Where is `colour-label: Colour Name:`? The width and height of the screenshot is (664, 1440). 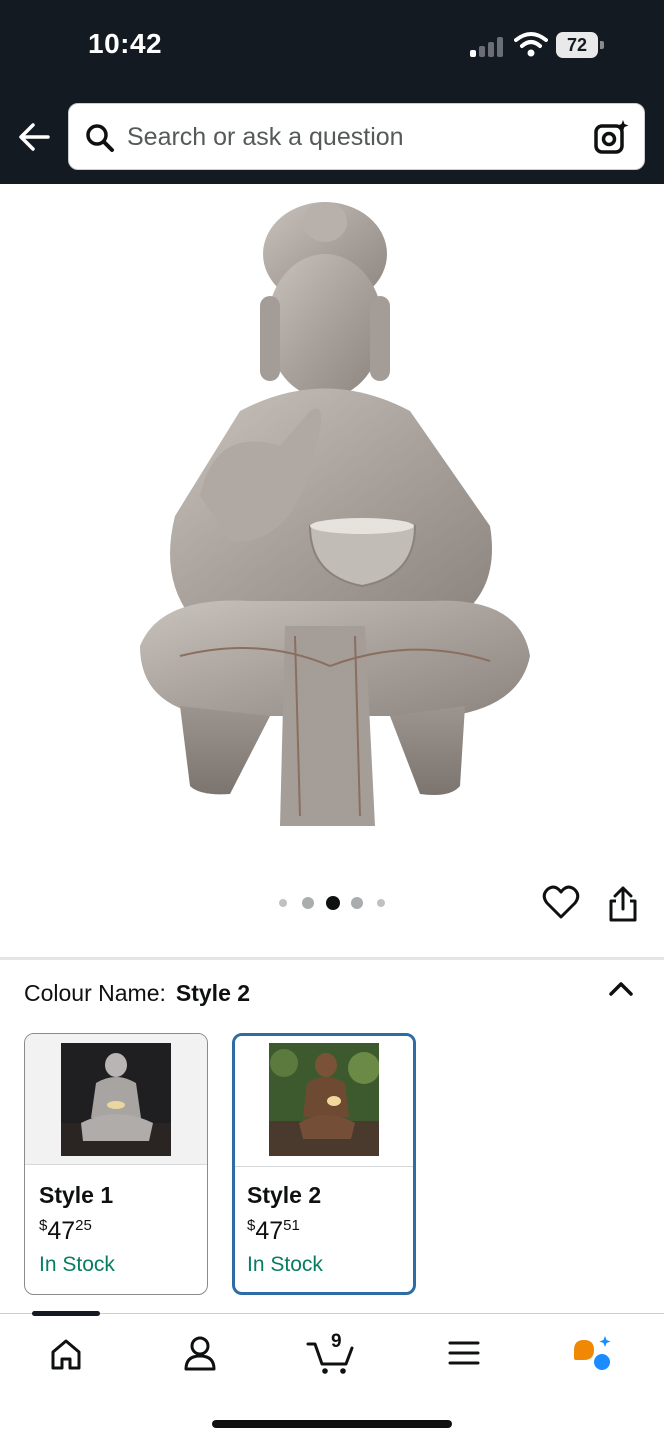 colour-label: Colour Name: is located at coordinates (95, 993).